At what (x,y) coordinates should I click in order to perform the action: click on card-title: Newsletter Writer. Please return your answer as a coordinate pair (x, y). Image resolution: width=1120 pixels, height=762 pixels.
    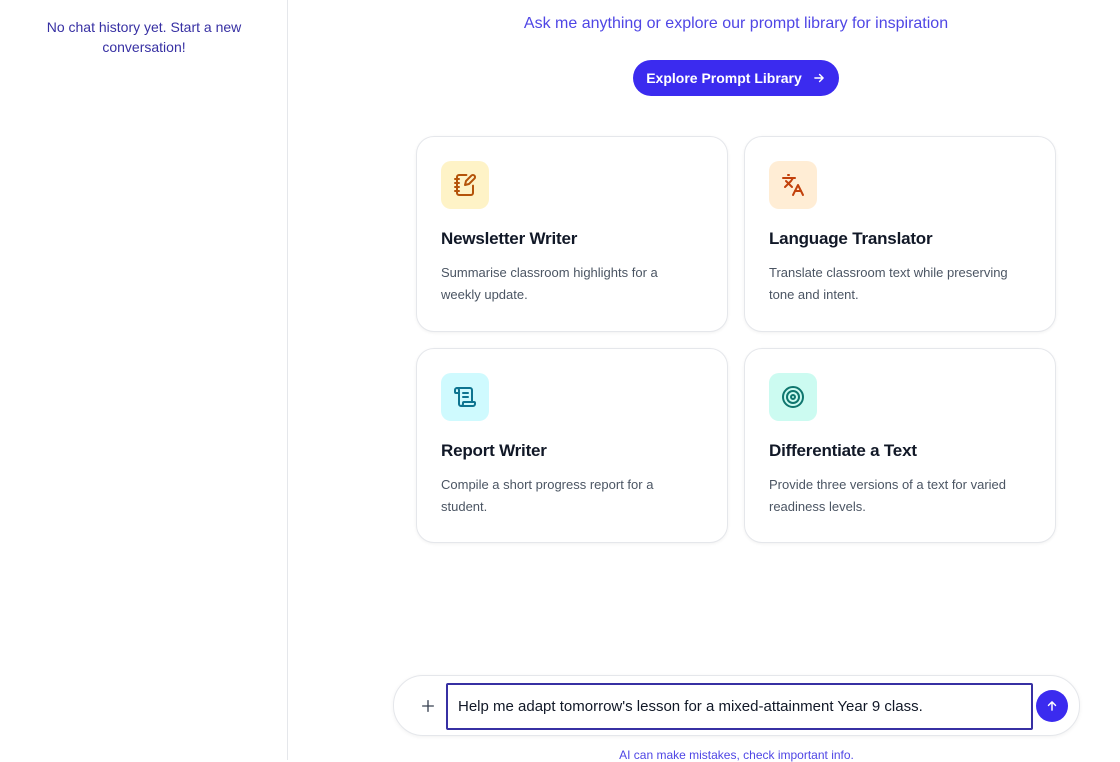
    Looking at the image, I should click on (509, 238).